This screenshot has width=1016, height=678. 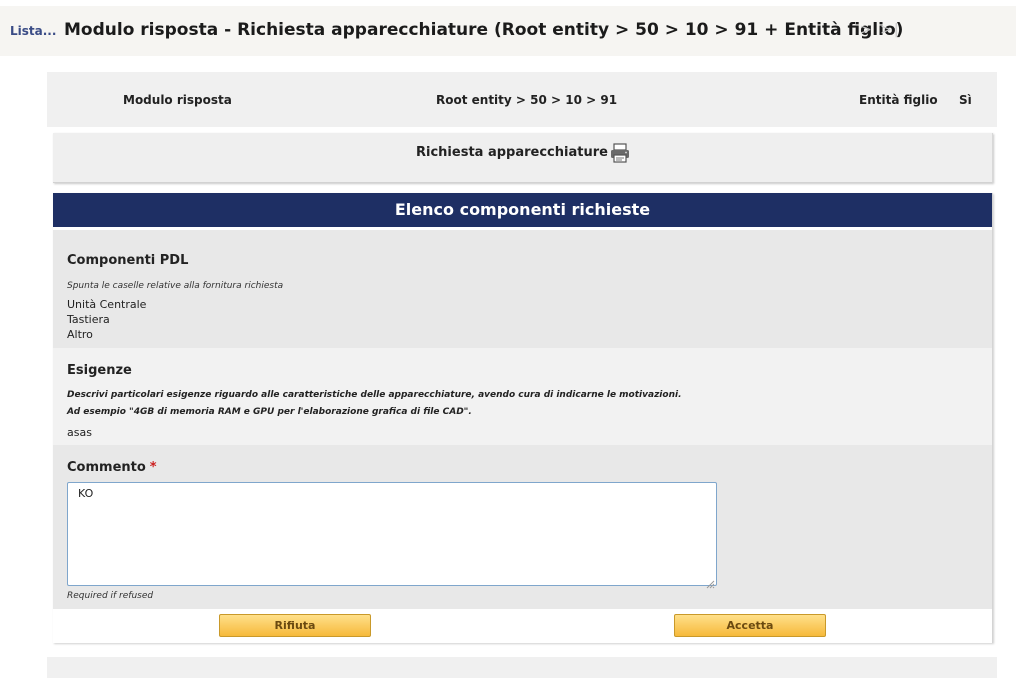 What do you see at coordinates (295, 625) in the screenshot?
I see `refuse-button: Rifiuta` at bounding box center [295, 625].